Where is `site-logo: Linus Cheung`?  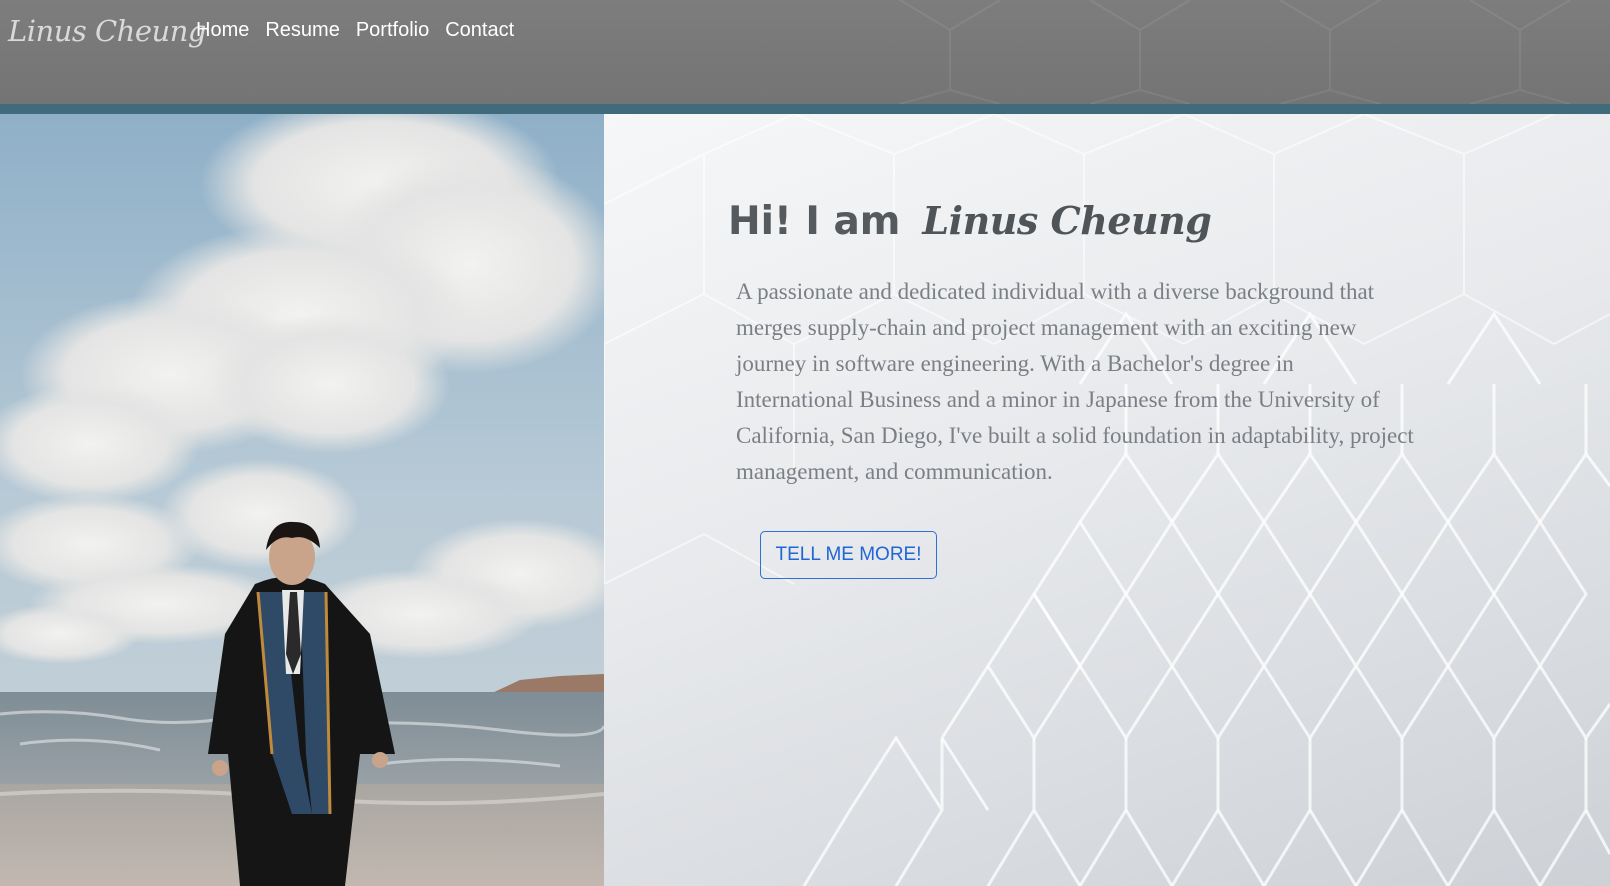 site-logo: Linus Cheung is located at coordinates (107, 31).